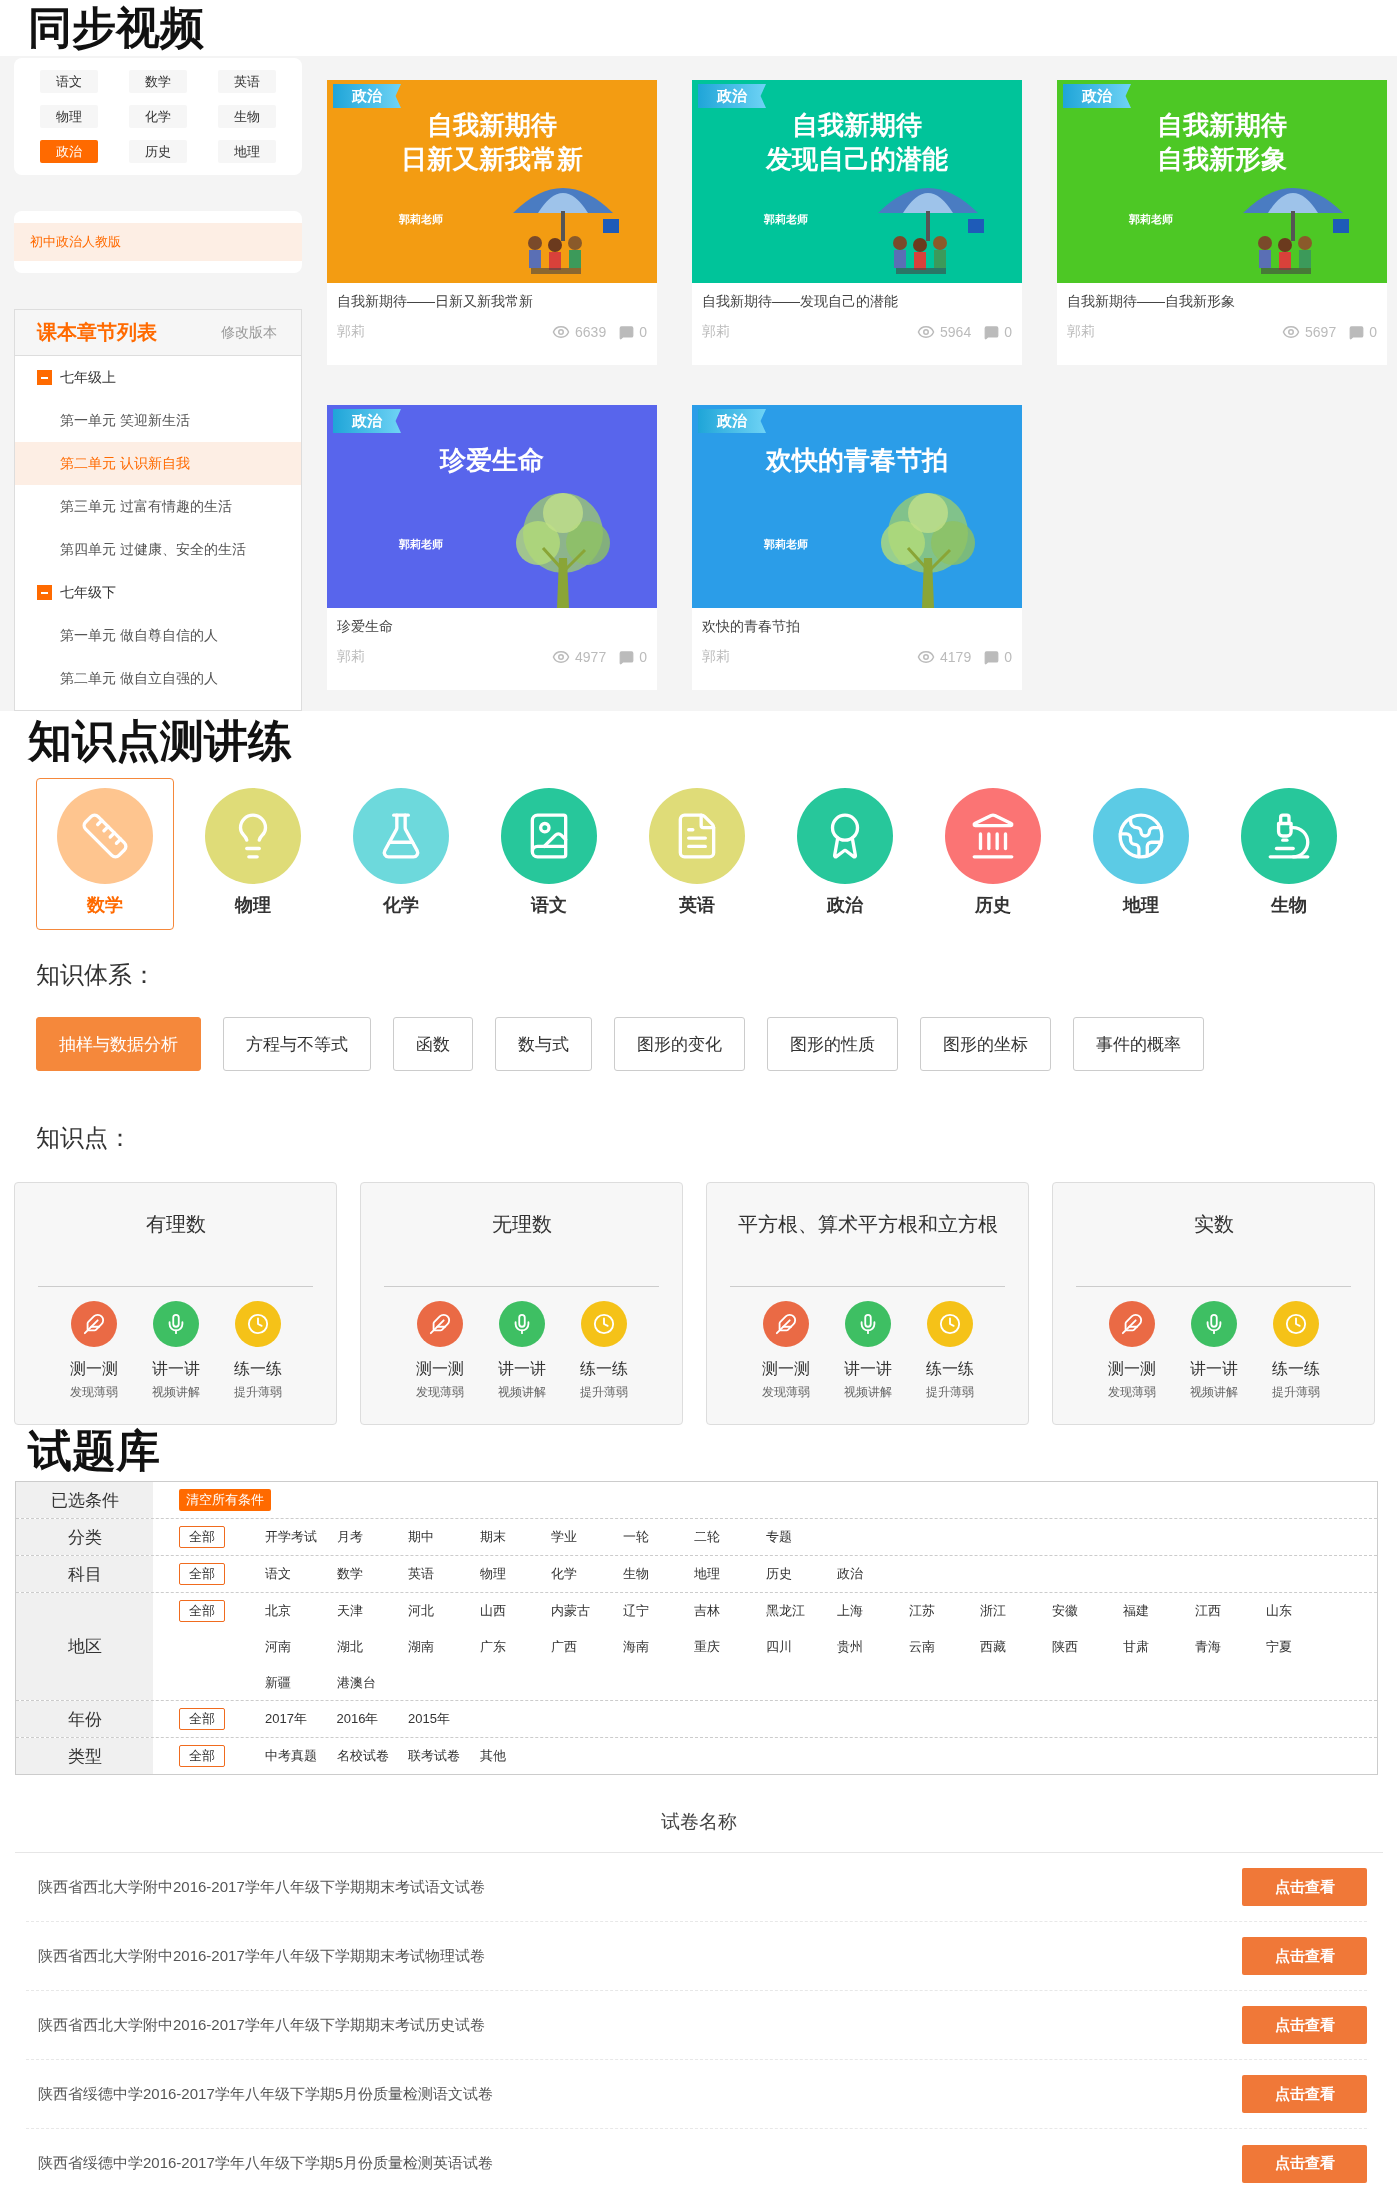 The width and height of the screenshot is (1397, 2198). What do you see at coordinates (372, 1537) in the screenshot?
I see `filter-option: 月考` at bounding box center [372, 1537].